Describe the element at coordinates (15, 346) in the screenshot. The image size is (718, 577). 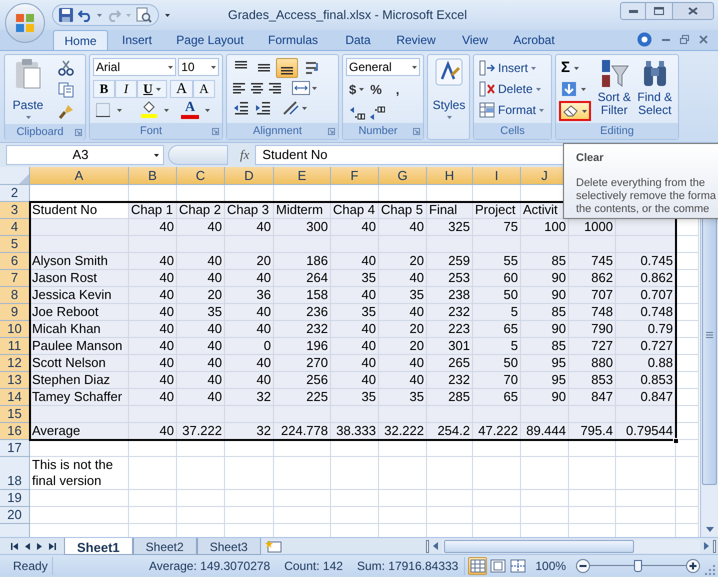
I see `row-header: 11` at that location.